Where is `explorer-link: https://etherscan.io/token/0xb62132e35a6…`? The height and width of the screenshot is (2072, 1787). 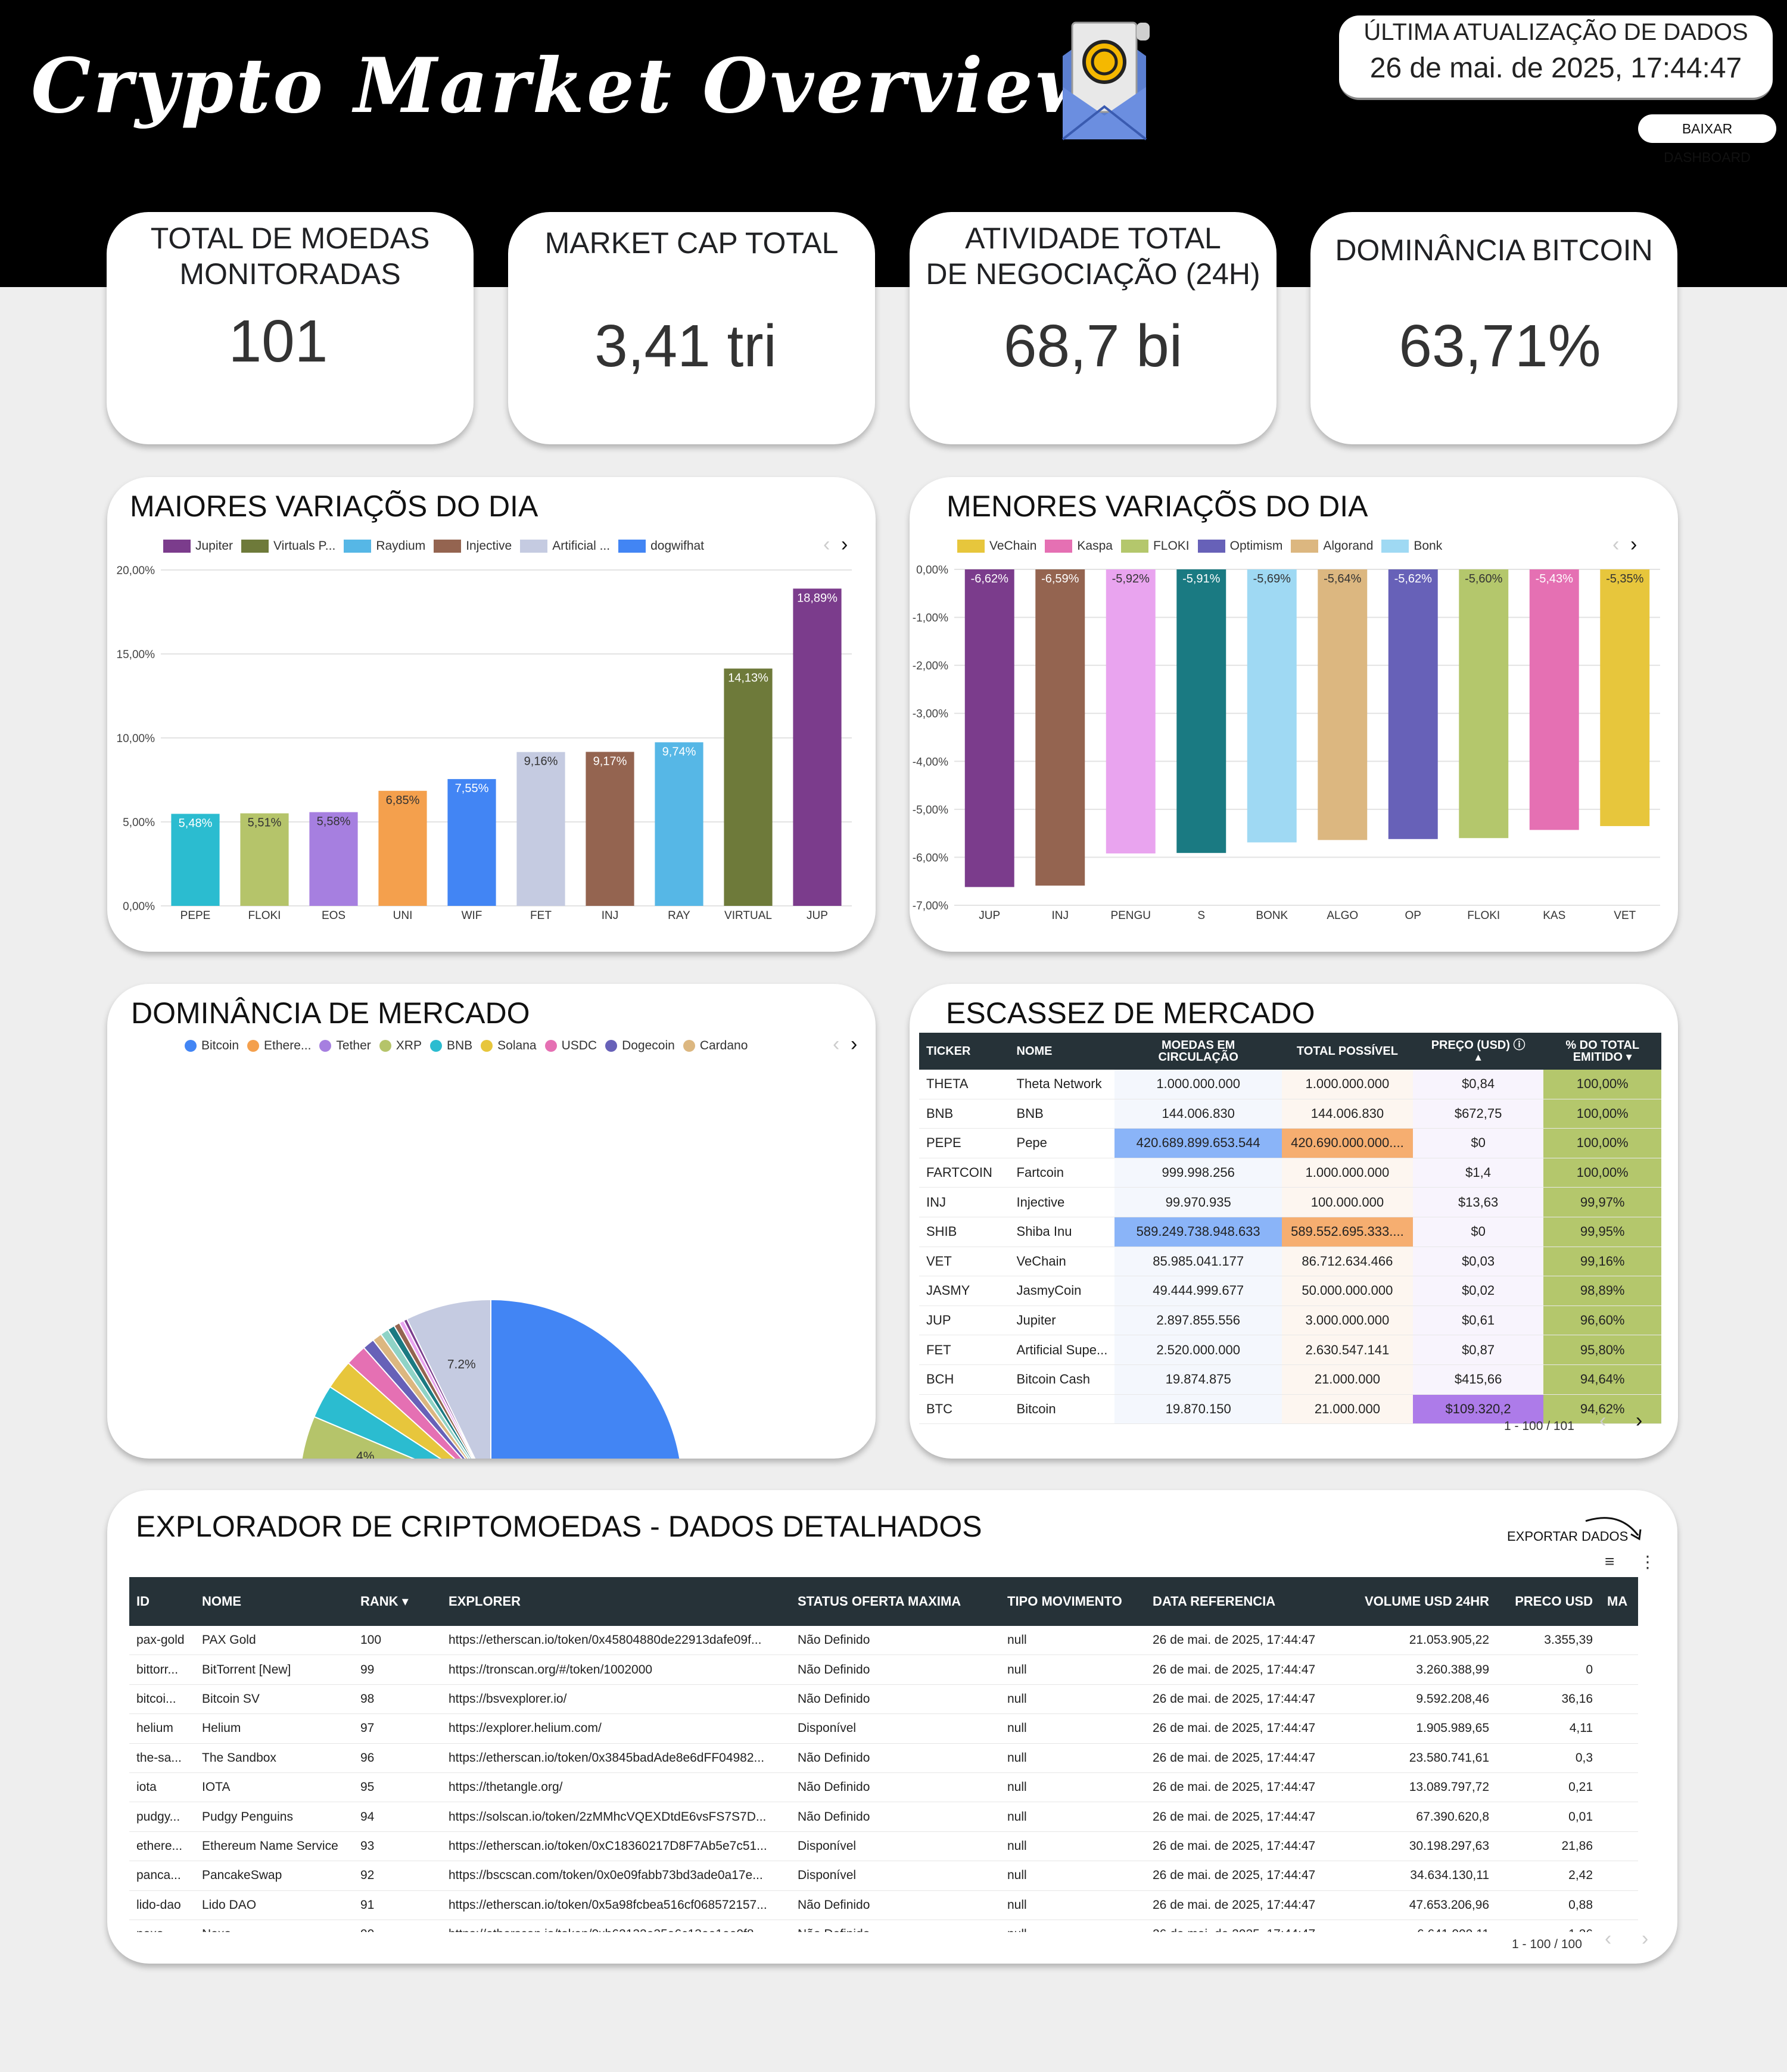 explorer-link: https://etherscan.io/token/0xb62132e35a6… is located at coordinates (615, 1926).